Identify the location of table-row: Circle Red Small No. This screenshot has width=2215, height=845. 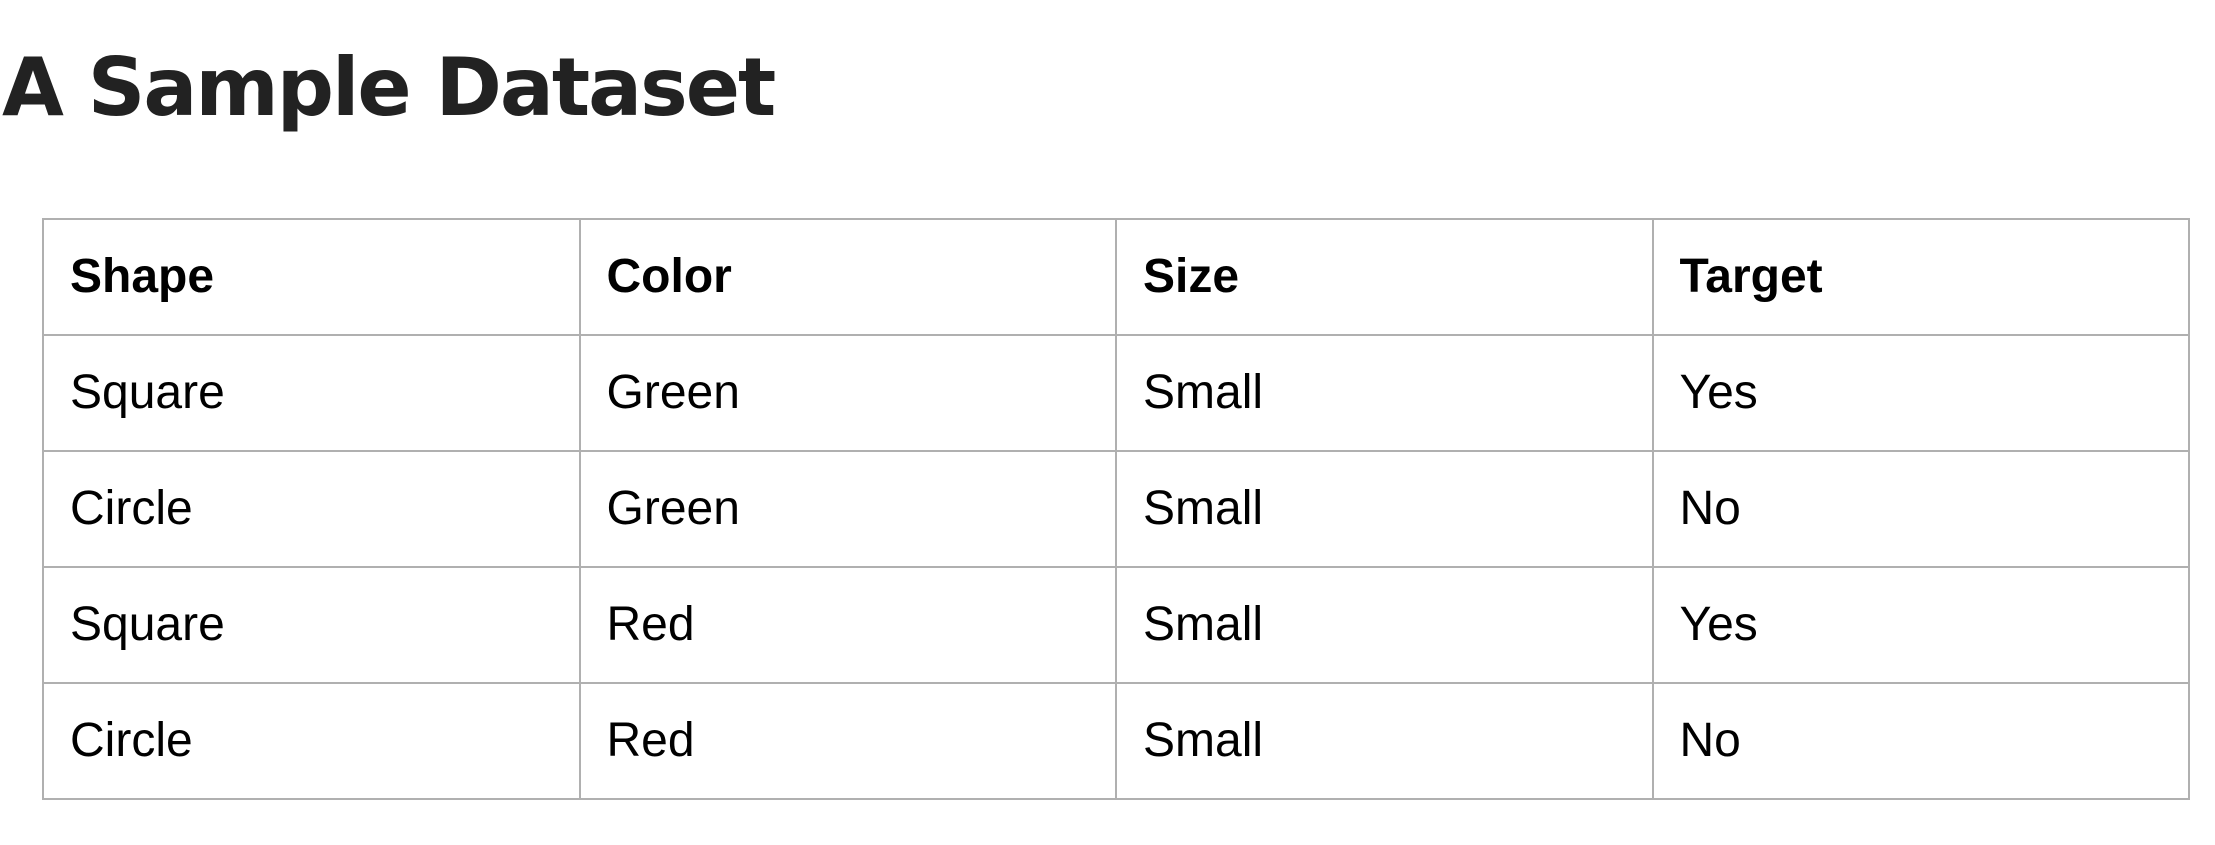
(1116, 741).